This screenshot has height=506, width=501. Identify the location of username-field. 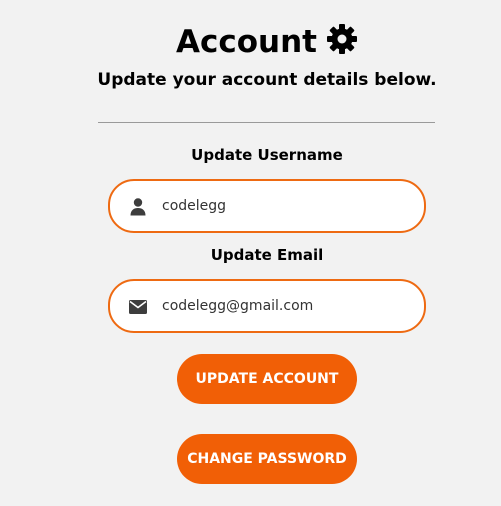
(267, 206).